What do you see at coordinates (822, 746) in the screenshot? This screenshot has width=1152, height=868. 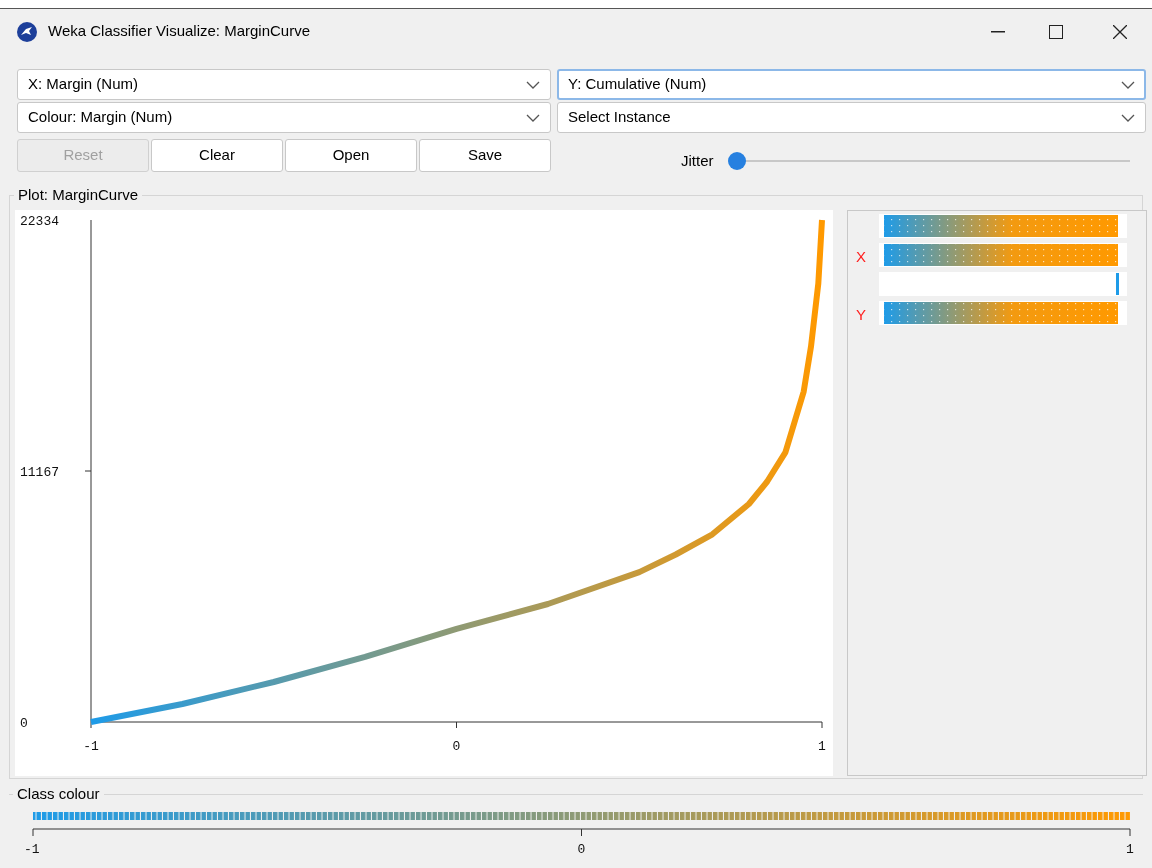 I see `x-tick-label: 1` at bounding box center [822, 746].